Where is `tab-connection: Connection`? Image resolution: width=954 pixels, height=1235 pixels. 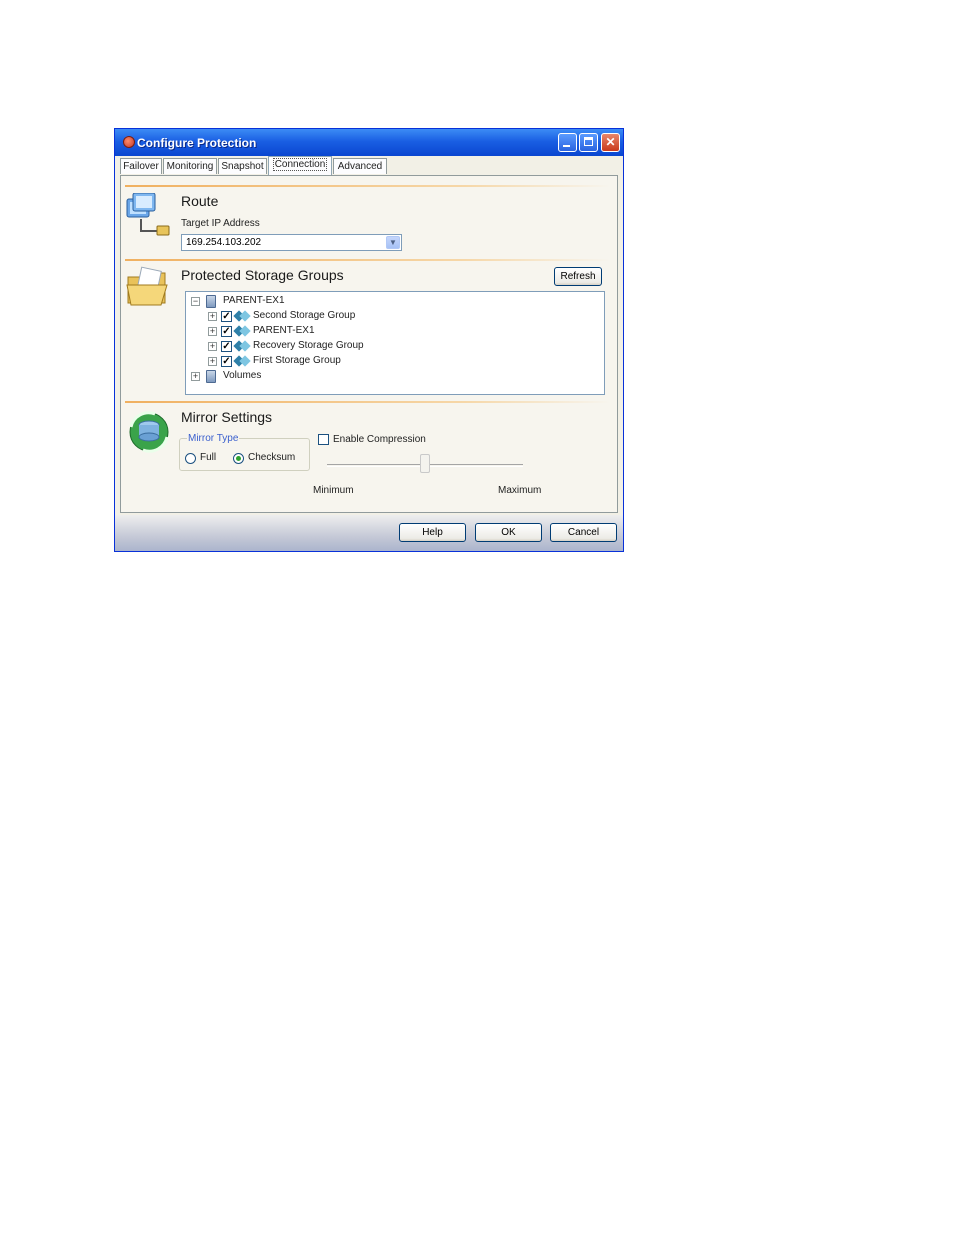 tab-connection: Connection is located at coordinates (300, 165).